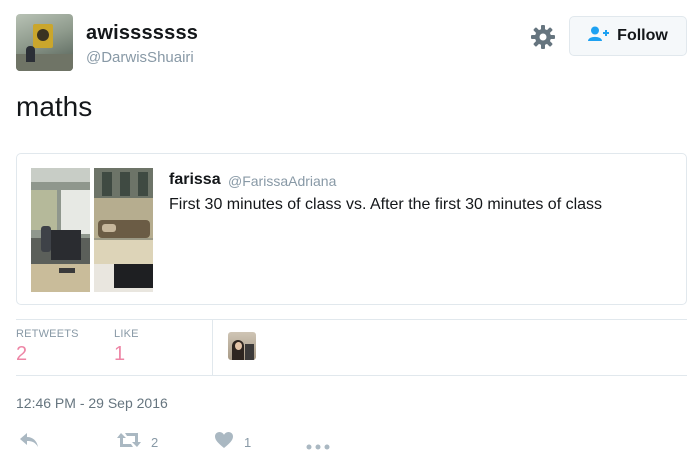 This screenshot has width=700, height=471. I want to click on user-handle: @DarwisShuairi, so click(140, 57).